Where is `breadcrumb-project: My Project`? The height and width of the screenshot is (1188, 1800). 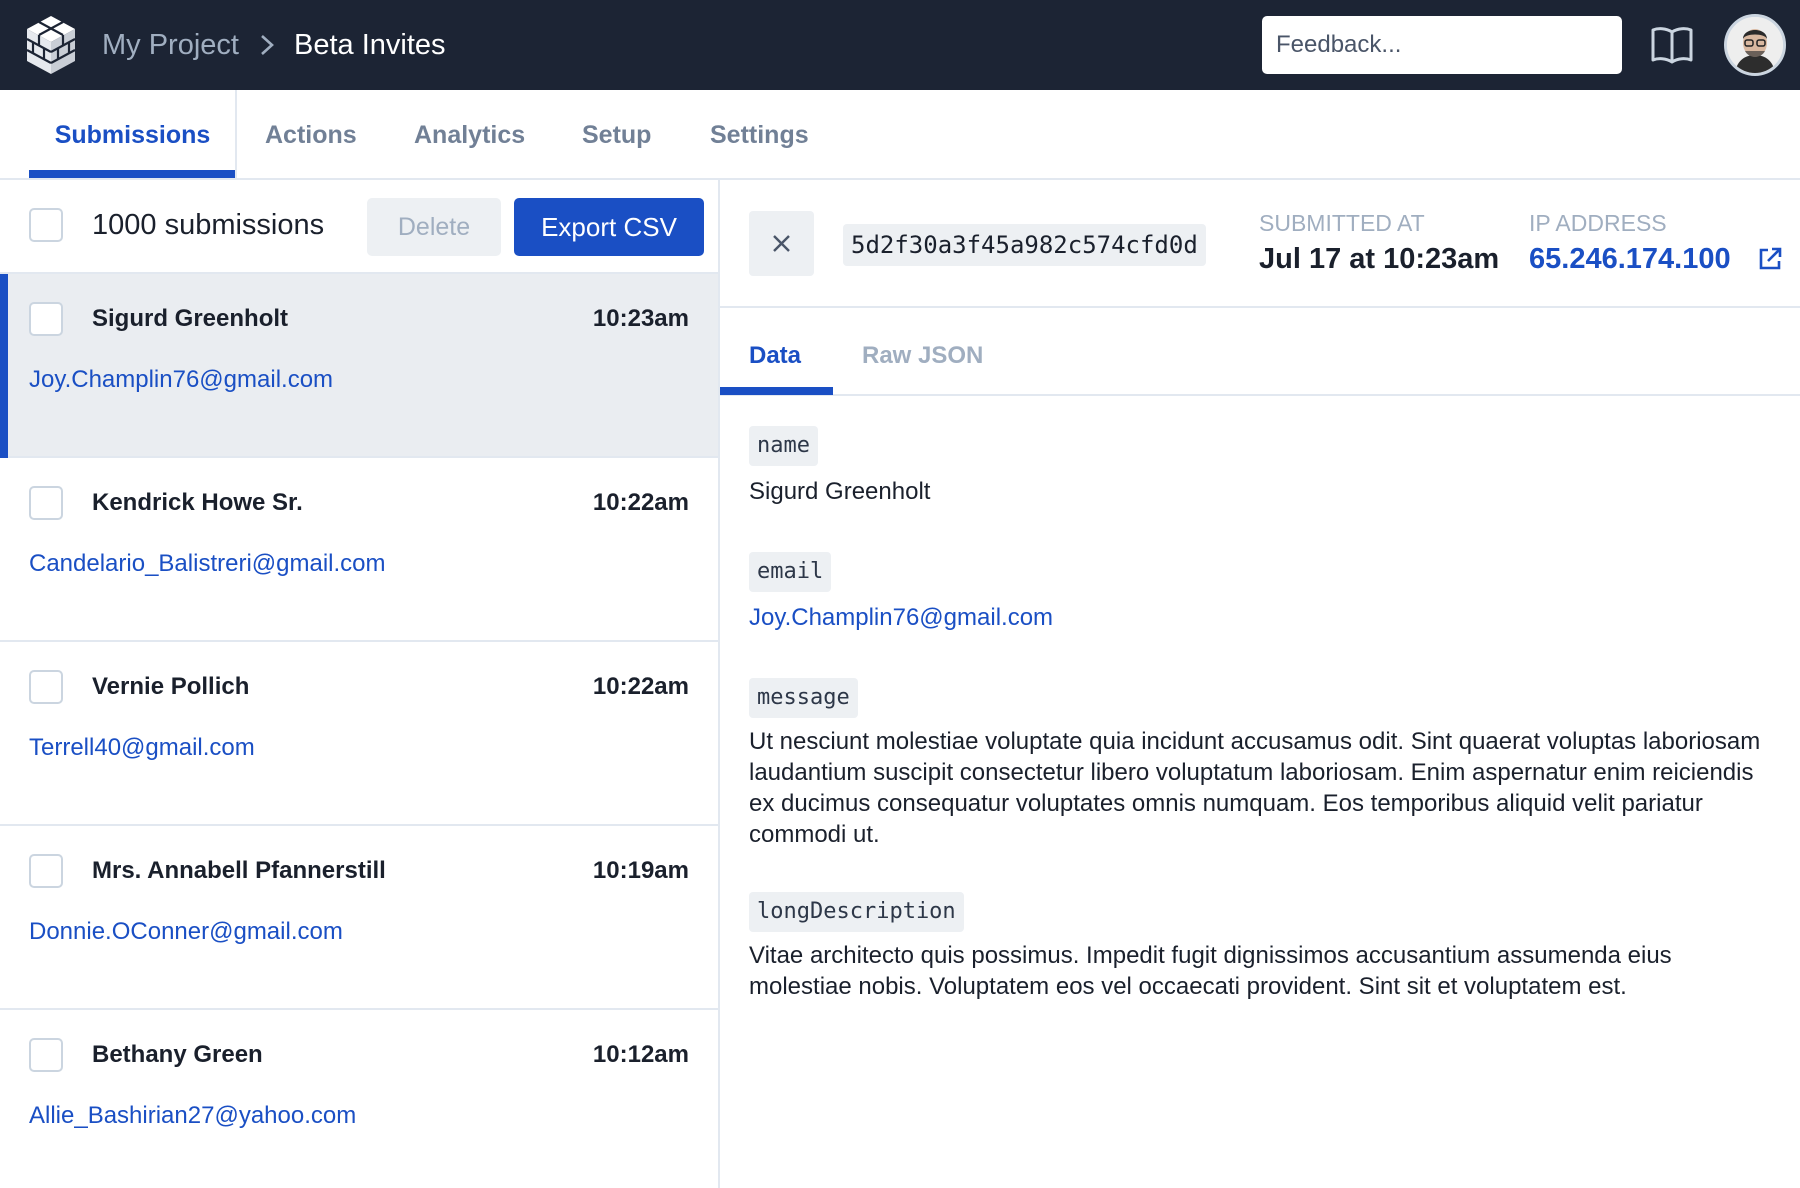 breadcrumb-project: My Project is located at coordinates (170, 45).